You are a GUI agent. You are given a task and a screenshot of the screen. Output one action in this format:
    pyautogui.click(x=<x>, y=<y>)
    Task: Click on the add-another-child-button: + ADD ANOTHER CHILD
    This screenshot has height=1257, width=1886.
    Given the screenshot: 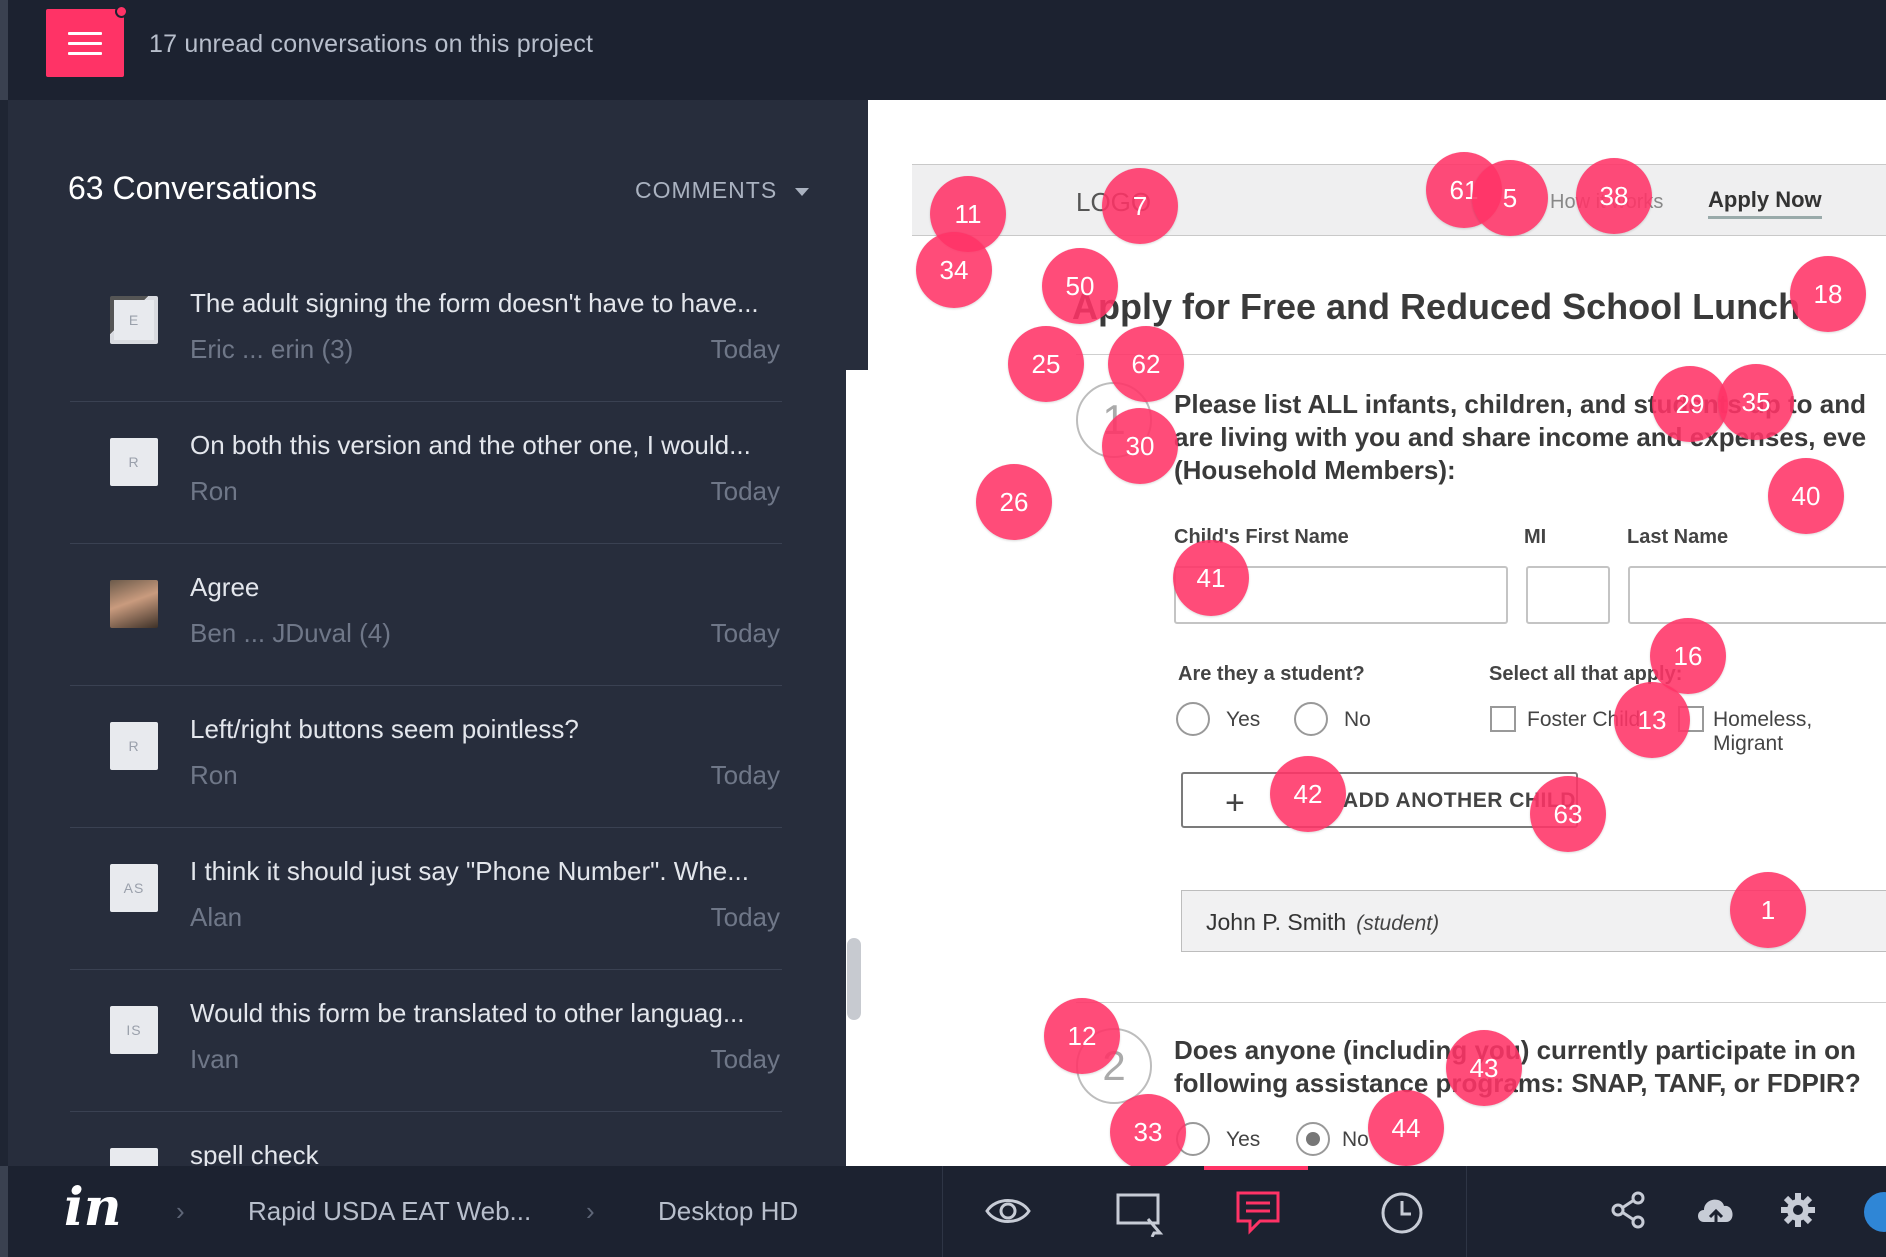 What is the action you would take?
    pyautogui.click(x=1379, y=800)
    